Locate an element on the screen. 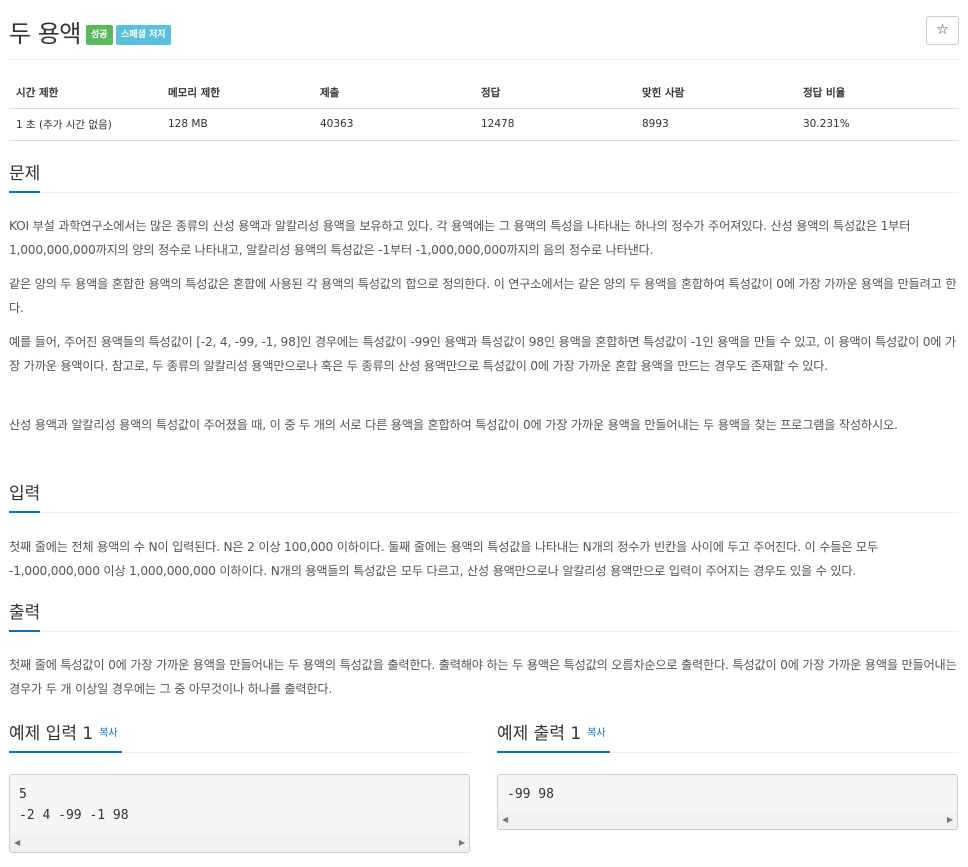 This screenshot has width=968, height=867. sample-output-header: 예제 출력 1 복사 is located at coordinates (727, 738).